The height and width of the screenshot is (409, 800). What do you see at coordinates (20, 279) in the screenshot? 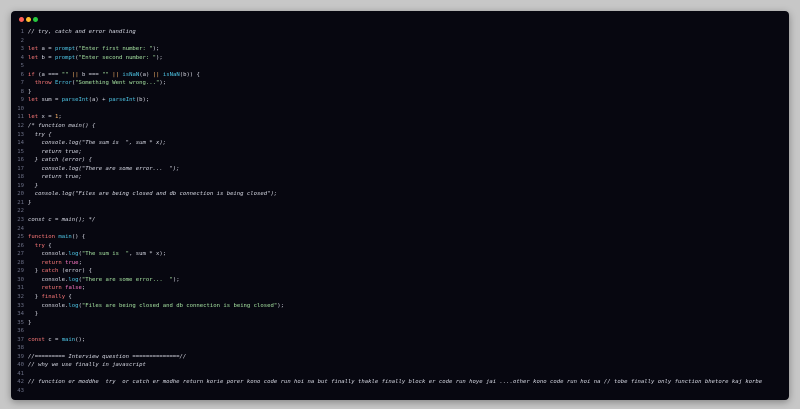
I see `line-number: 30` at bounding box center [20, 279].